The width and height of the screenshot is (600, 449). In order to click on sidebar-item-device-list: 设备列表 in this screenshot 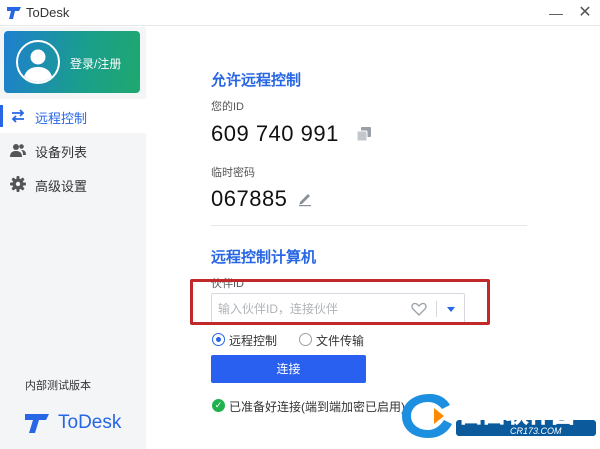, I will do `click(73, 150)`.